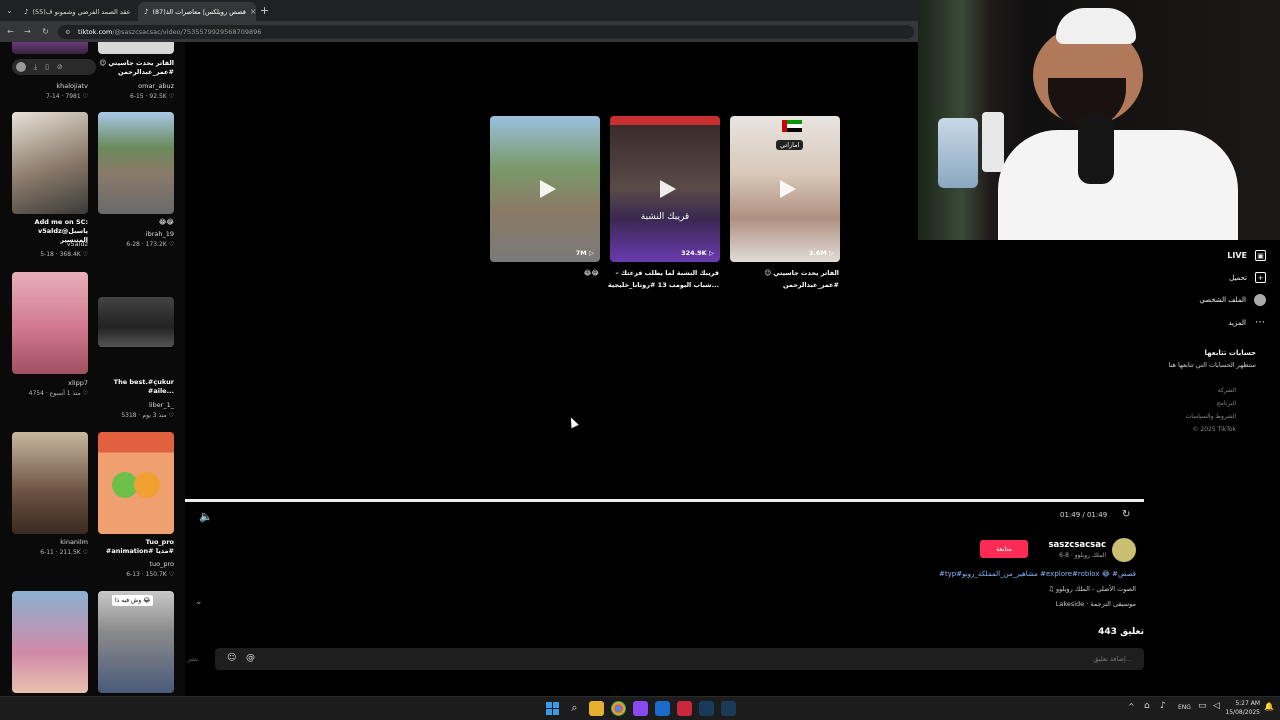  I want to click on following-title: حسابات تتابعها, so click(1230, 353).